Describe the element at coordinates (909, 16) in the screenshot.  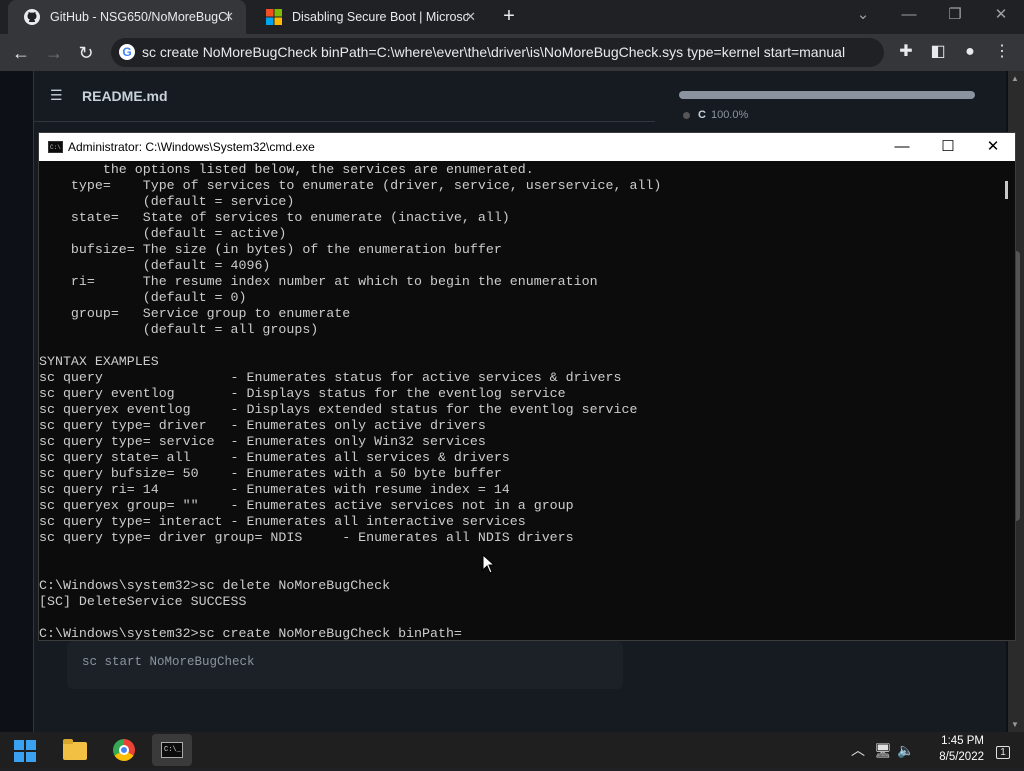
I see `minimize-button: —` at that location.